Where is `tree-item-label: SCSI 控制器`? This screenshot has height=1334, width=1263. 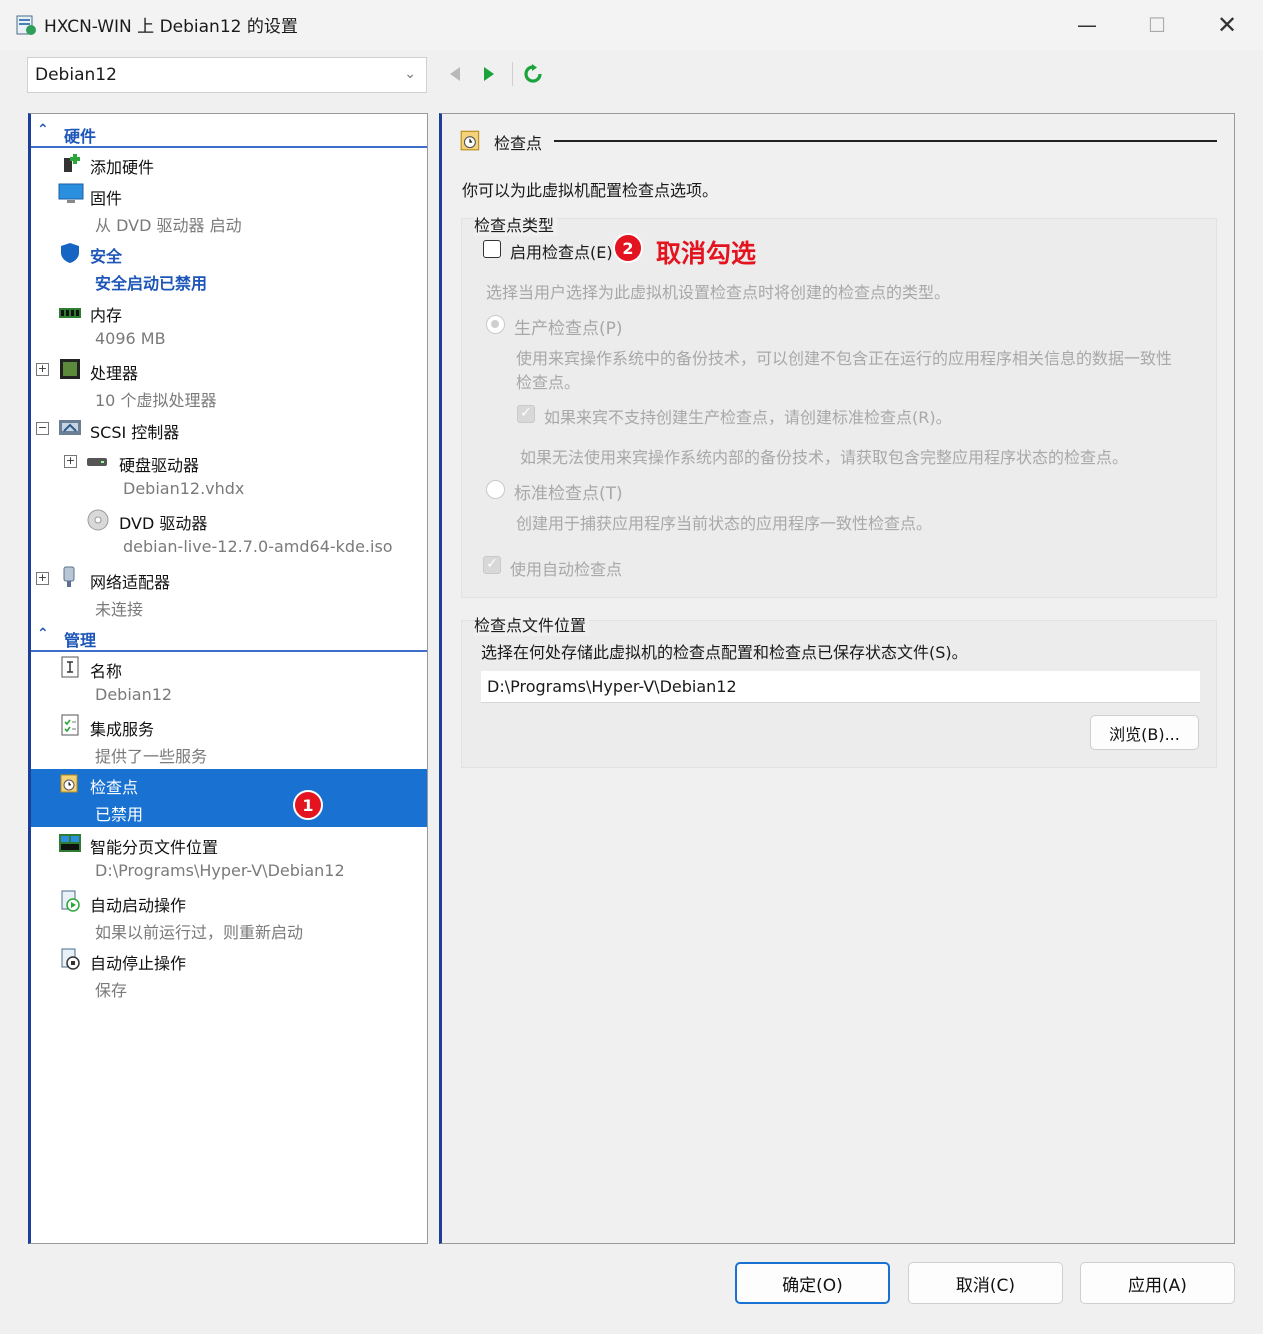 tree-item-label: SCSI 控制器 is located at coordinates (135, 432).